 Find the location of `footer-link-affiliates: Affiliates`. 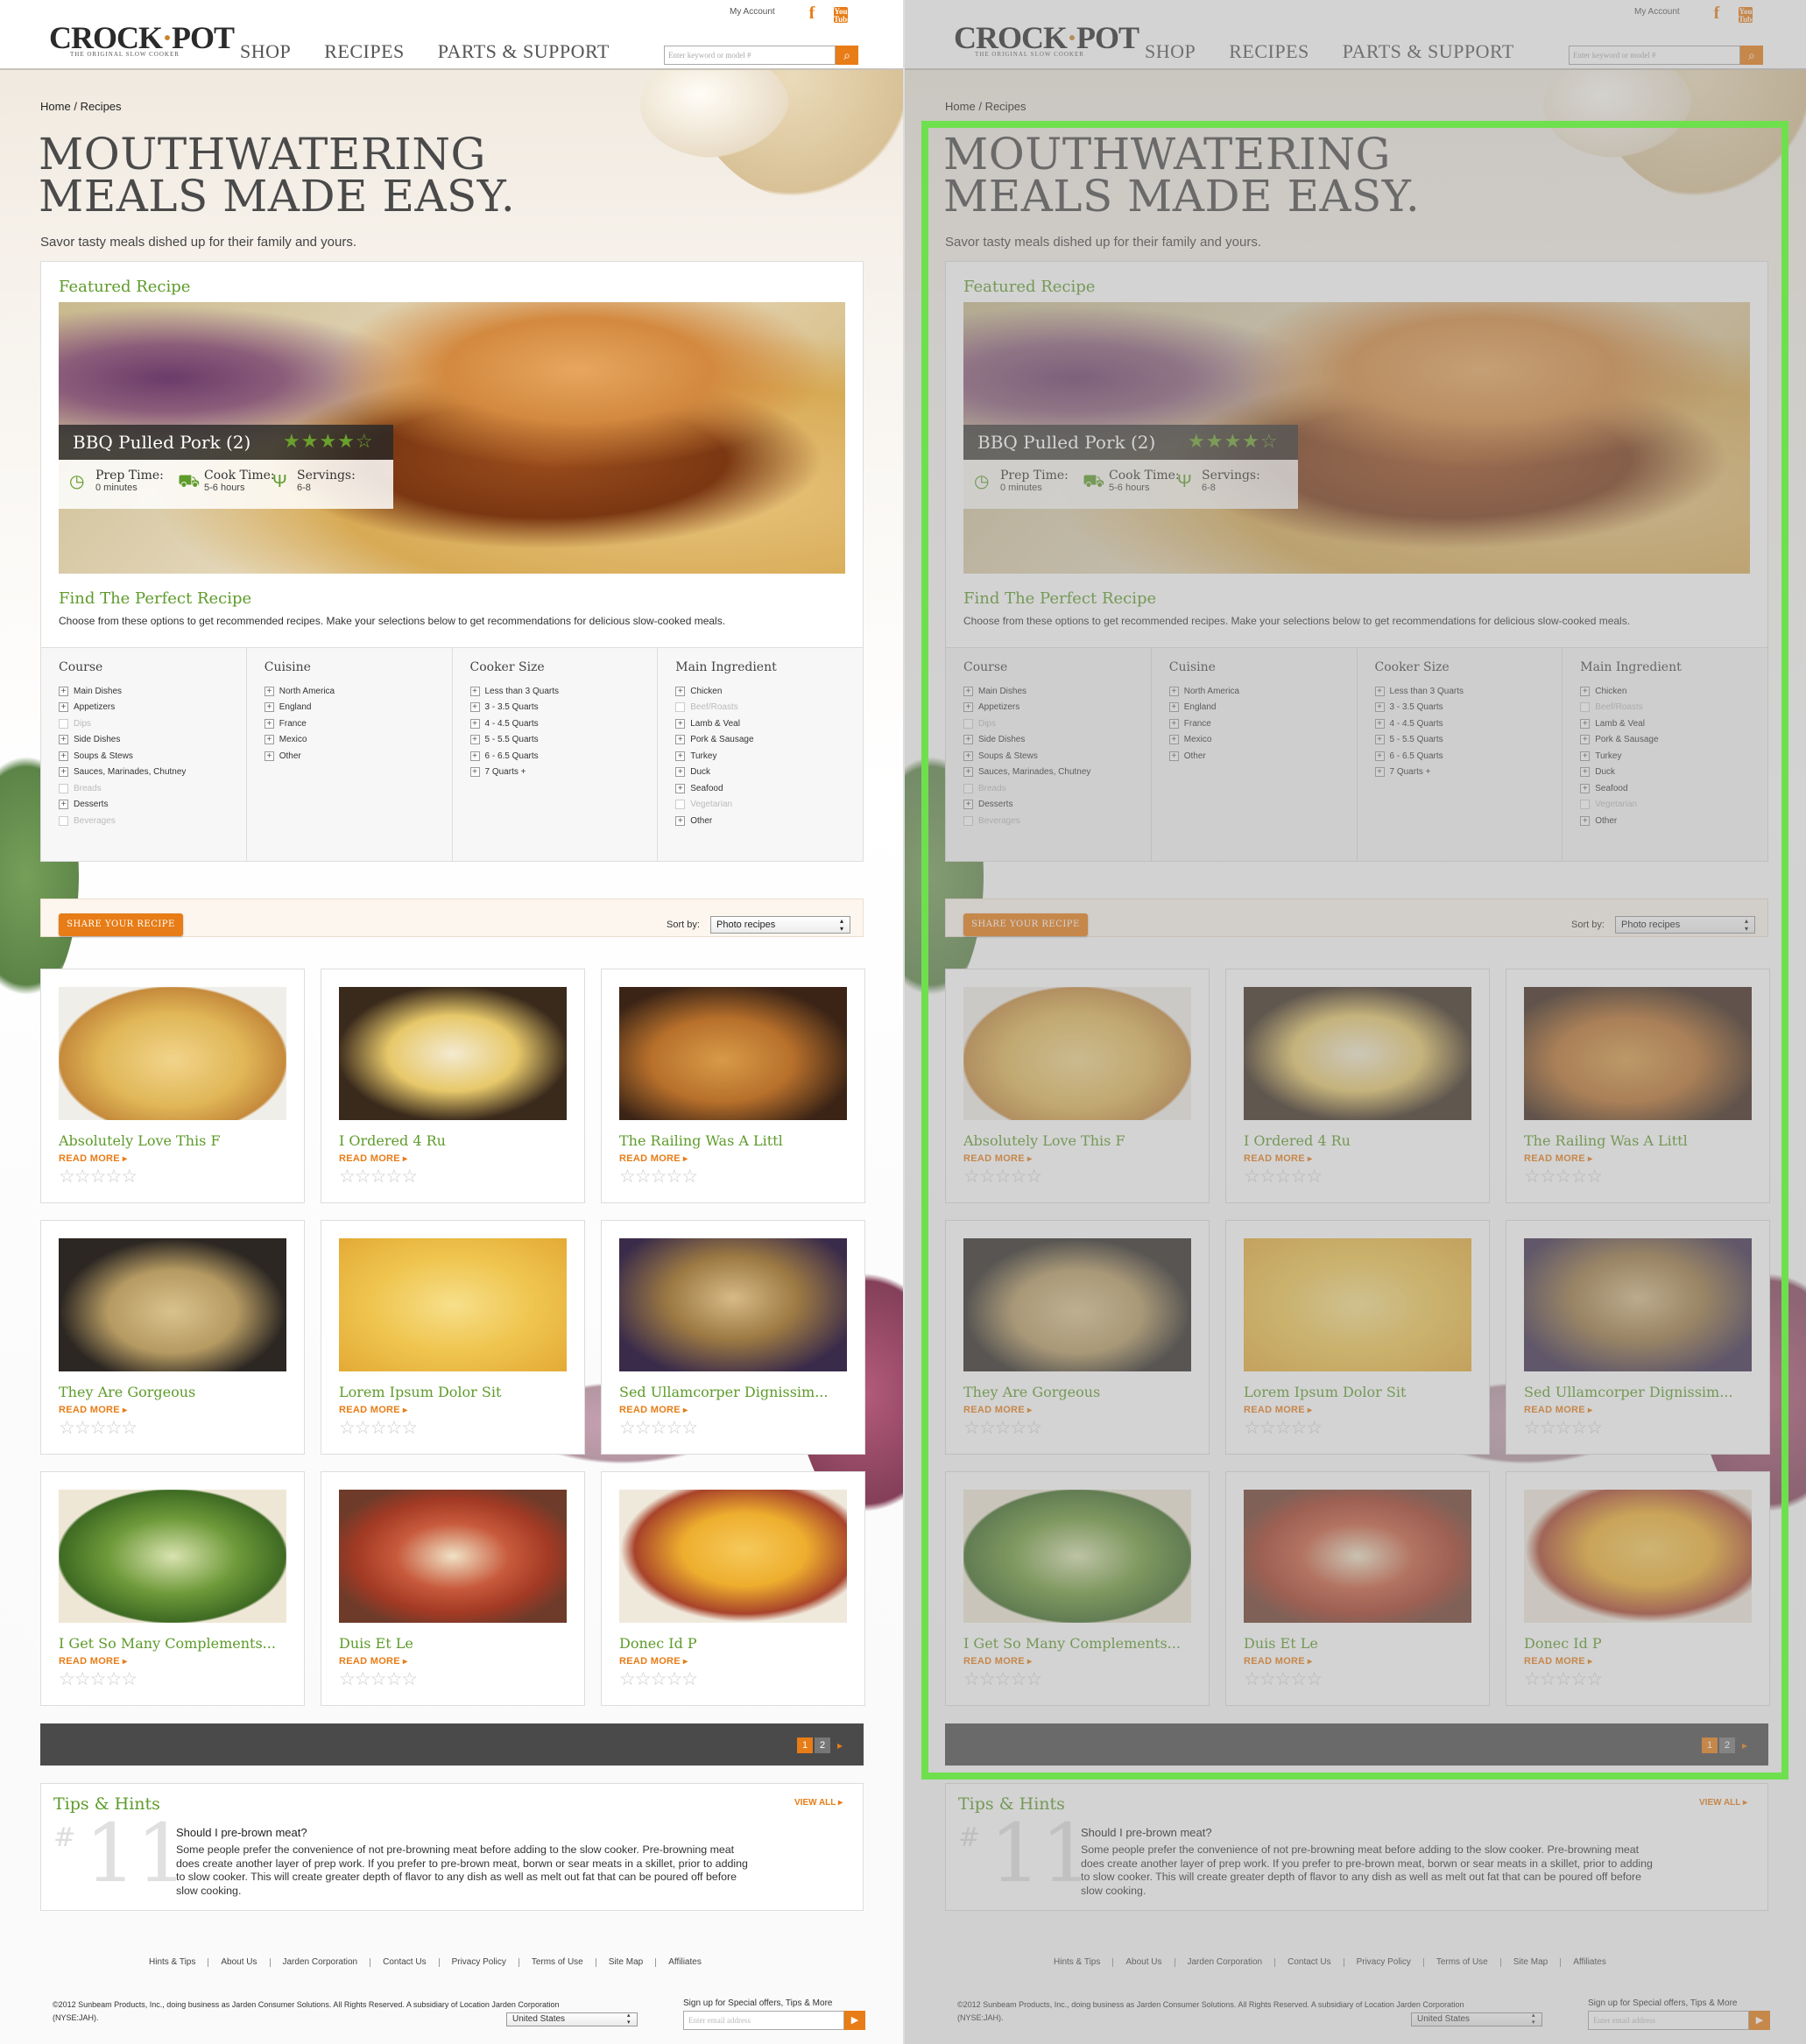

footer-link-affiliates: Affiliates is located at coordinates (685, 1962).